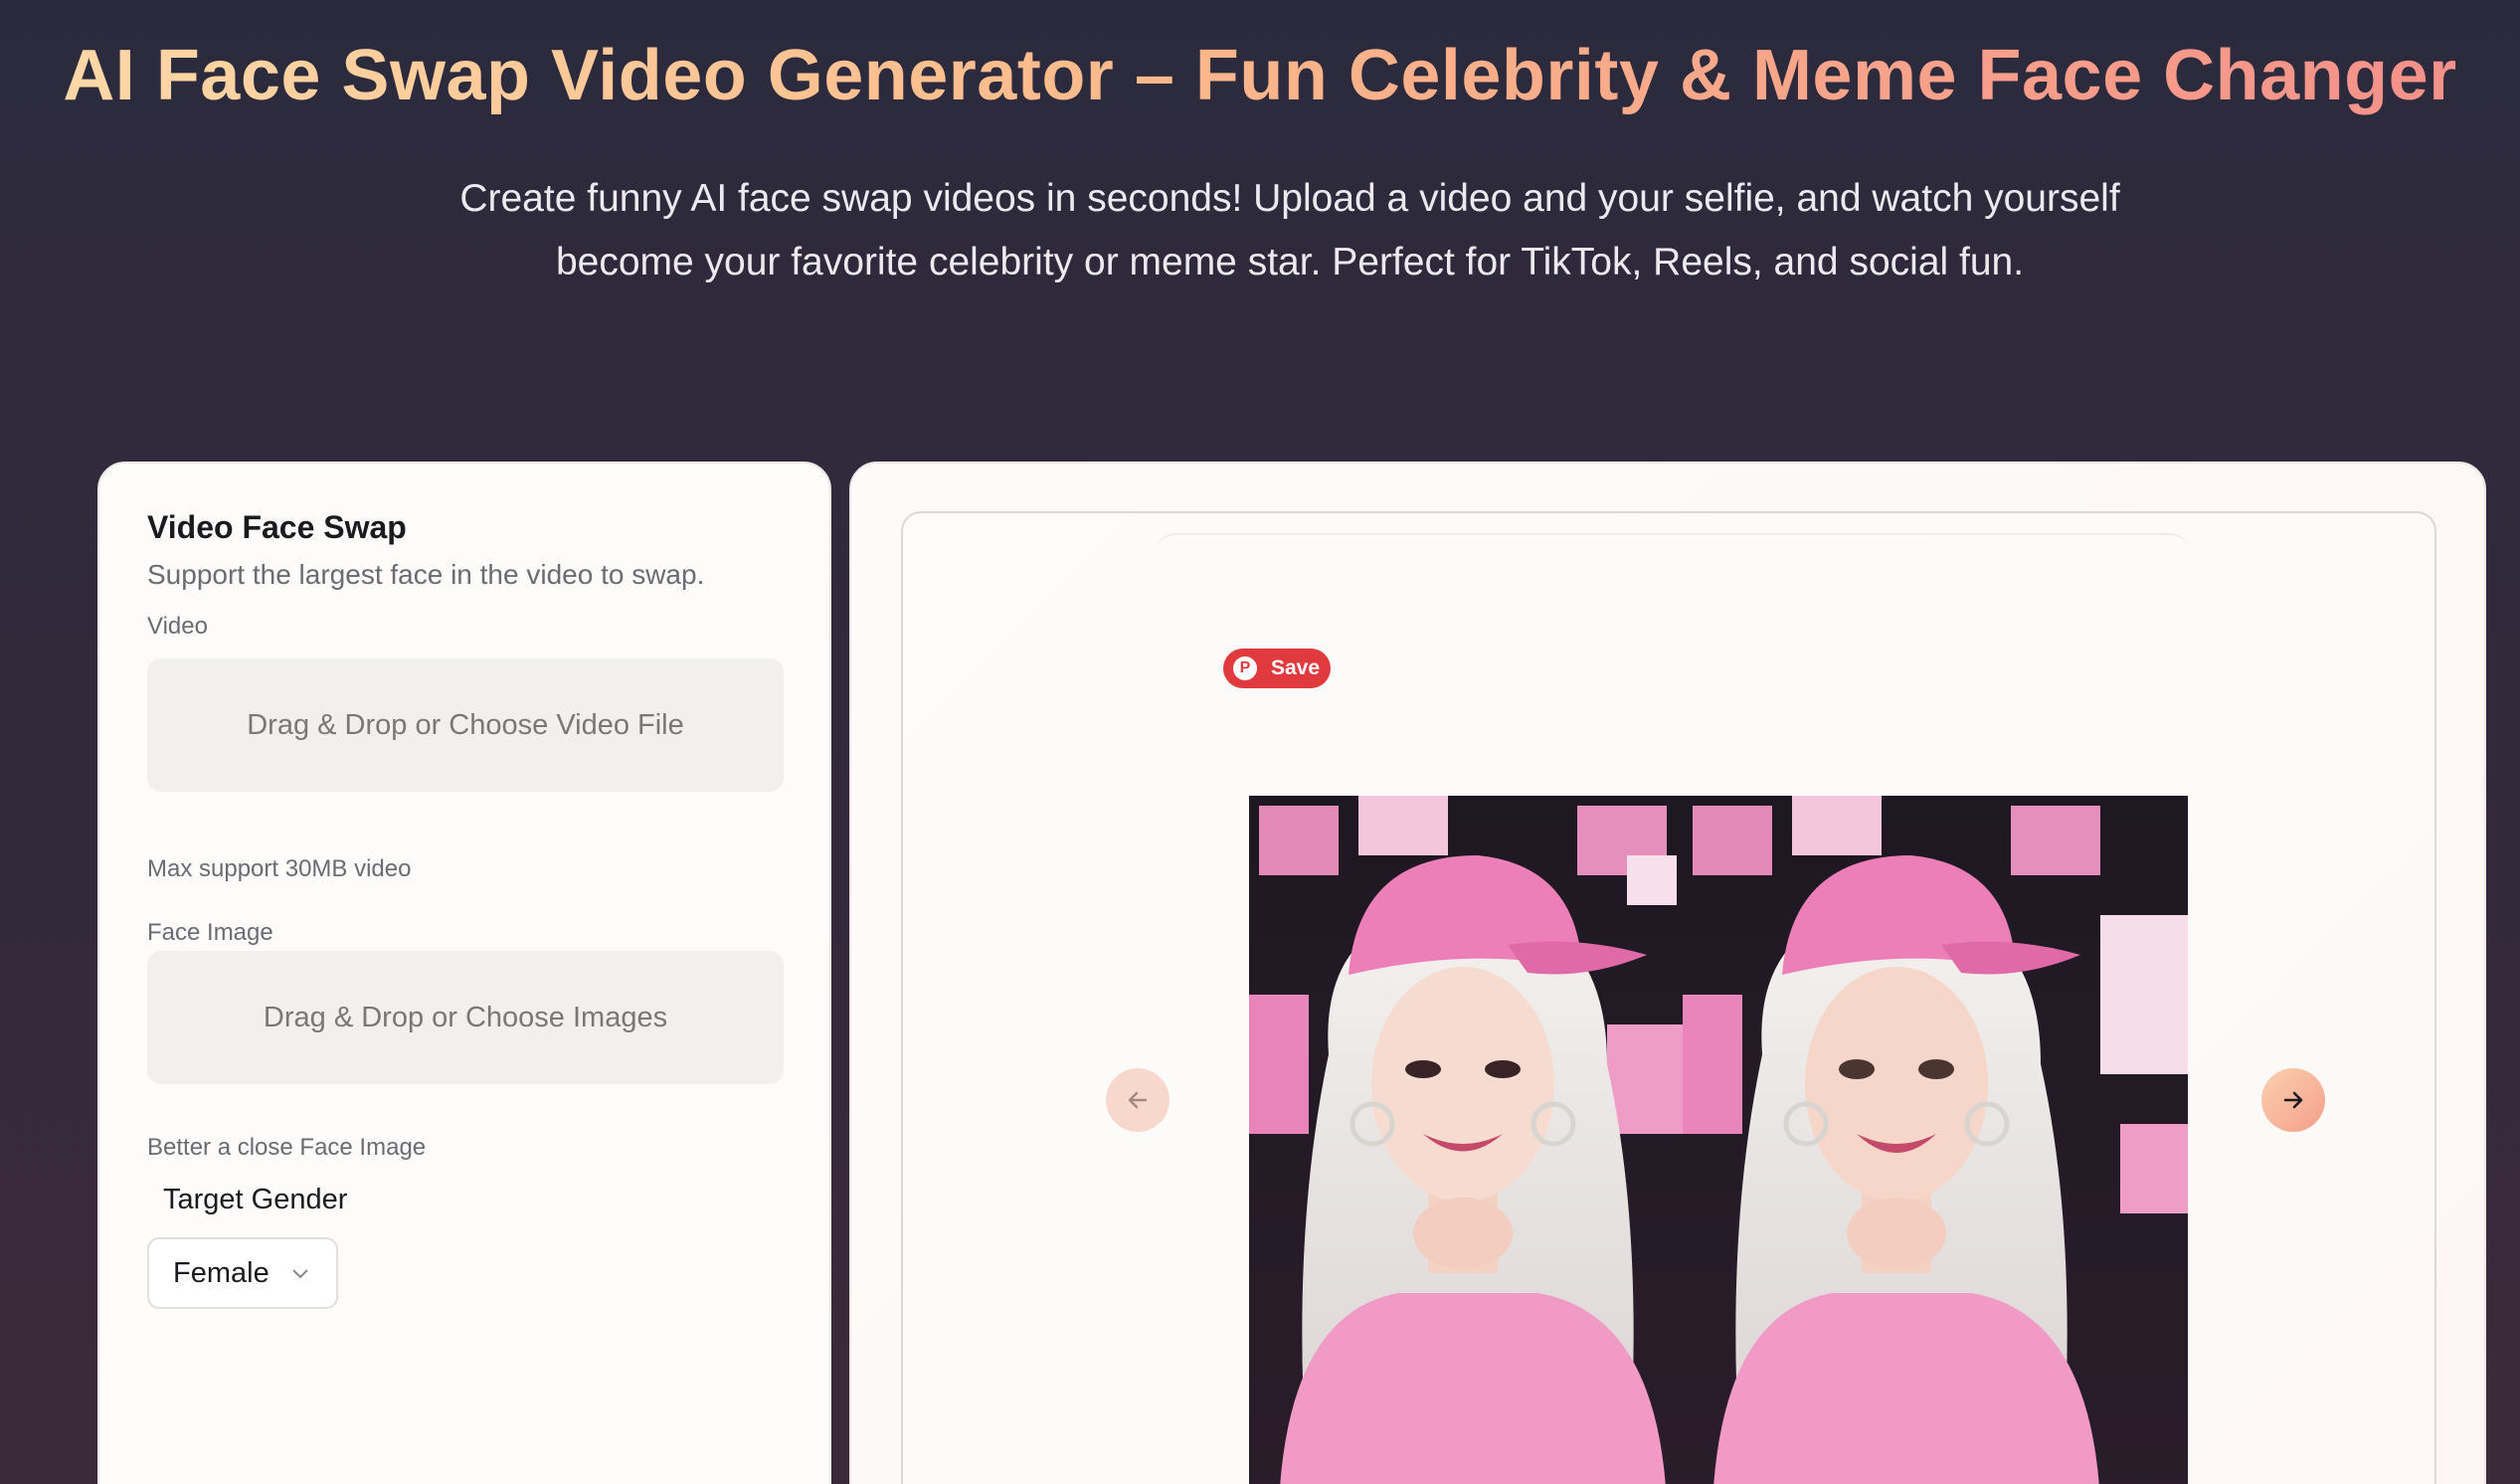 The image size is (2520, 1484). Describe the element at coordinates (1935, 1140) in the screenshot. I see `swapped-face-image` at that location.